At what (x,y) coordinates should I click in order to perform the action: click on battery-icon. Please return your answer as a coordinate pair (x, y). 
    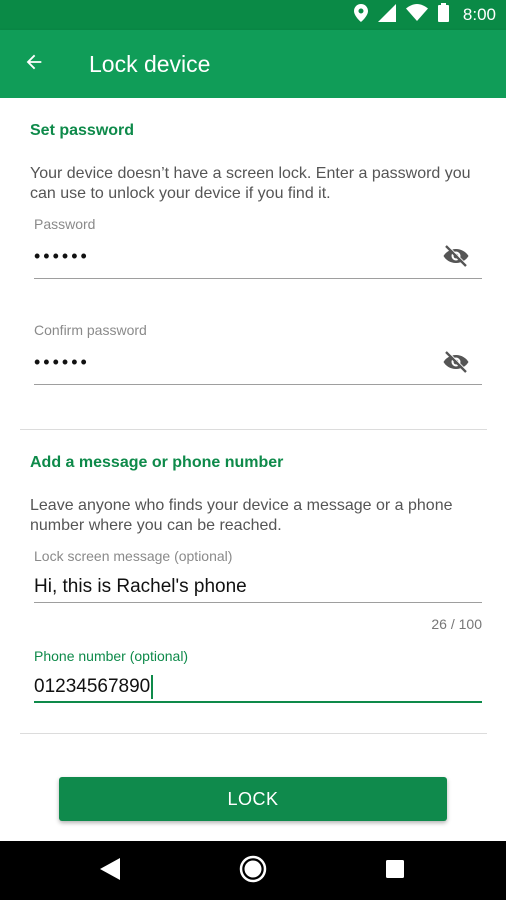
    Looking at the image, I should click on (443, 15).